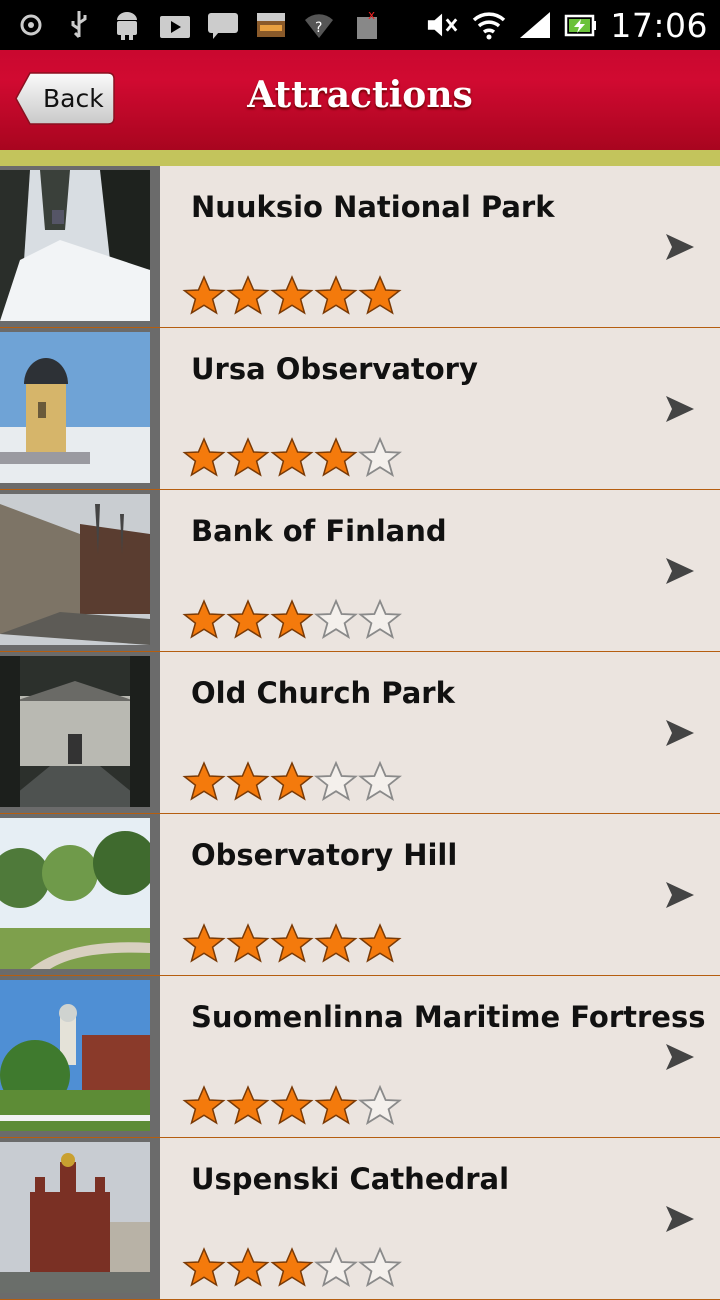 The height and width of the screenshot is (1300, 720). Describe the element at coordinates (79, 25) in the screenshot. I see `usb-icon` at that location.